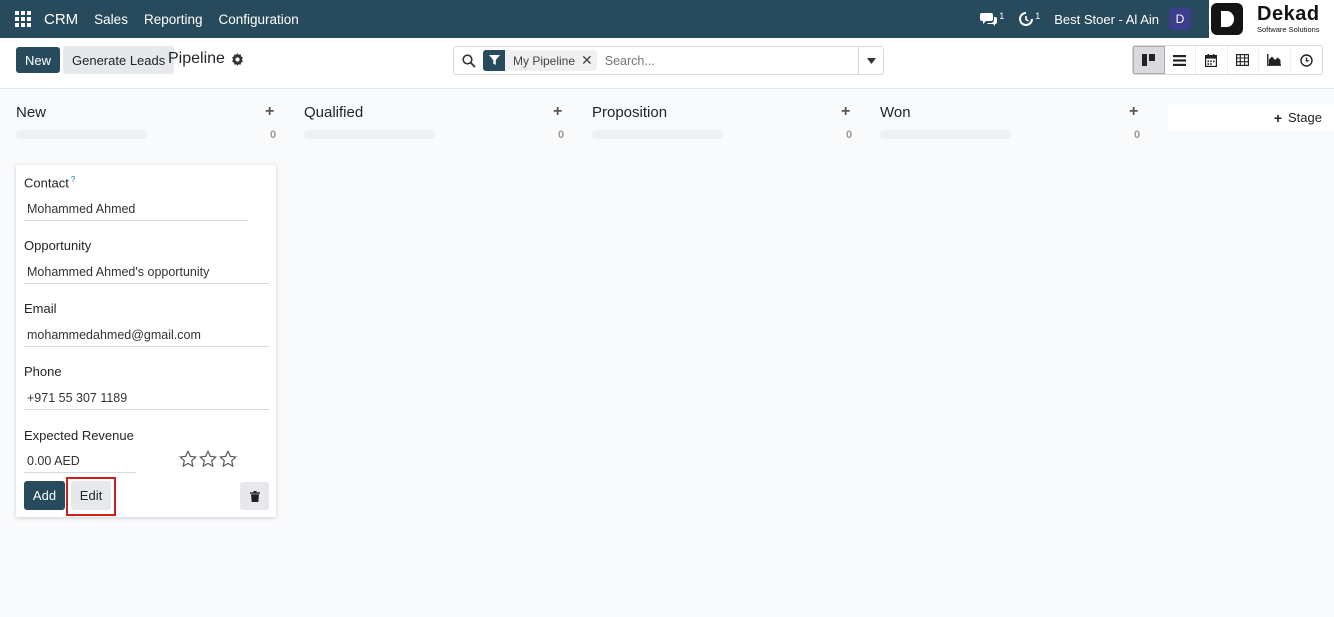 The height and width of the screenshot is (617, 1334). I want to click on plus-icon: +, so click(1278, 117).